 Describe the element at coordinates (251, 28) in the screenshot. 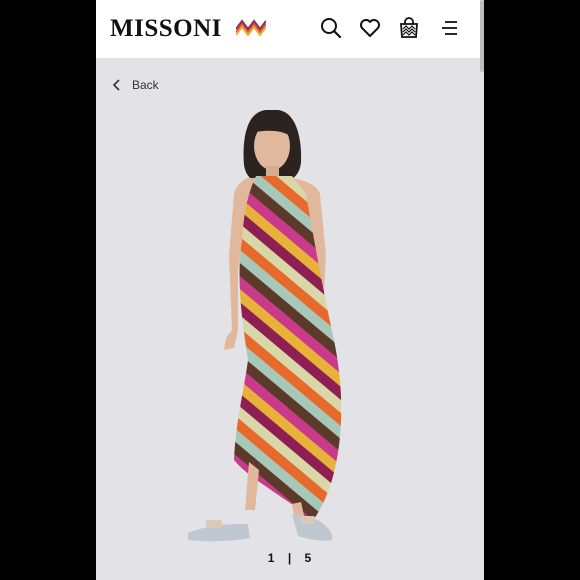

I see `zigzag-logo-icon` at that location.